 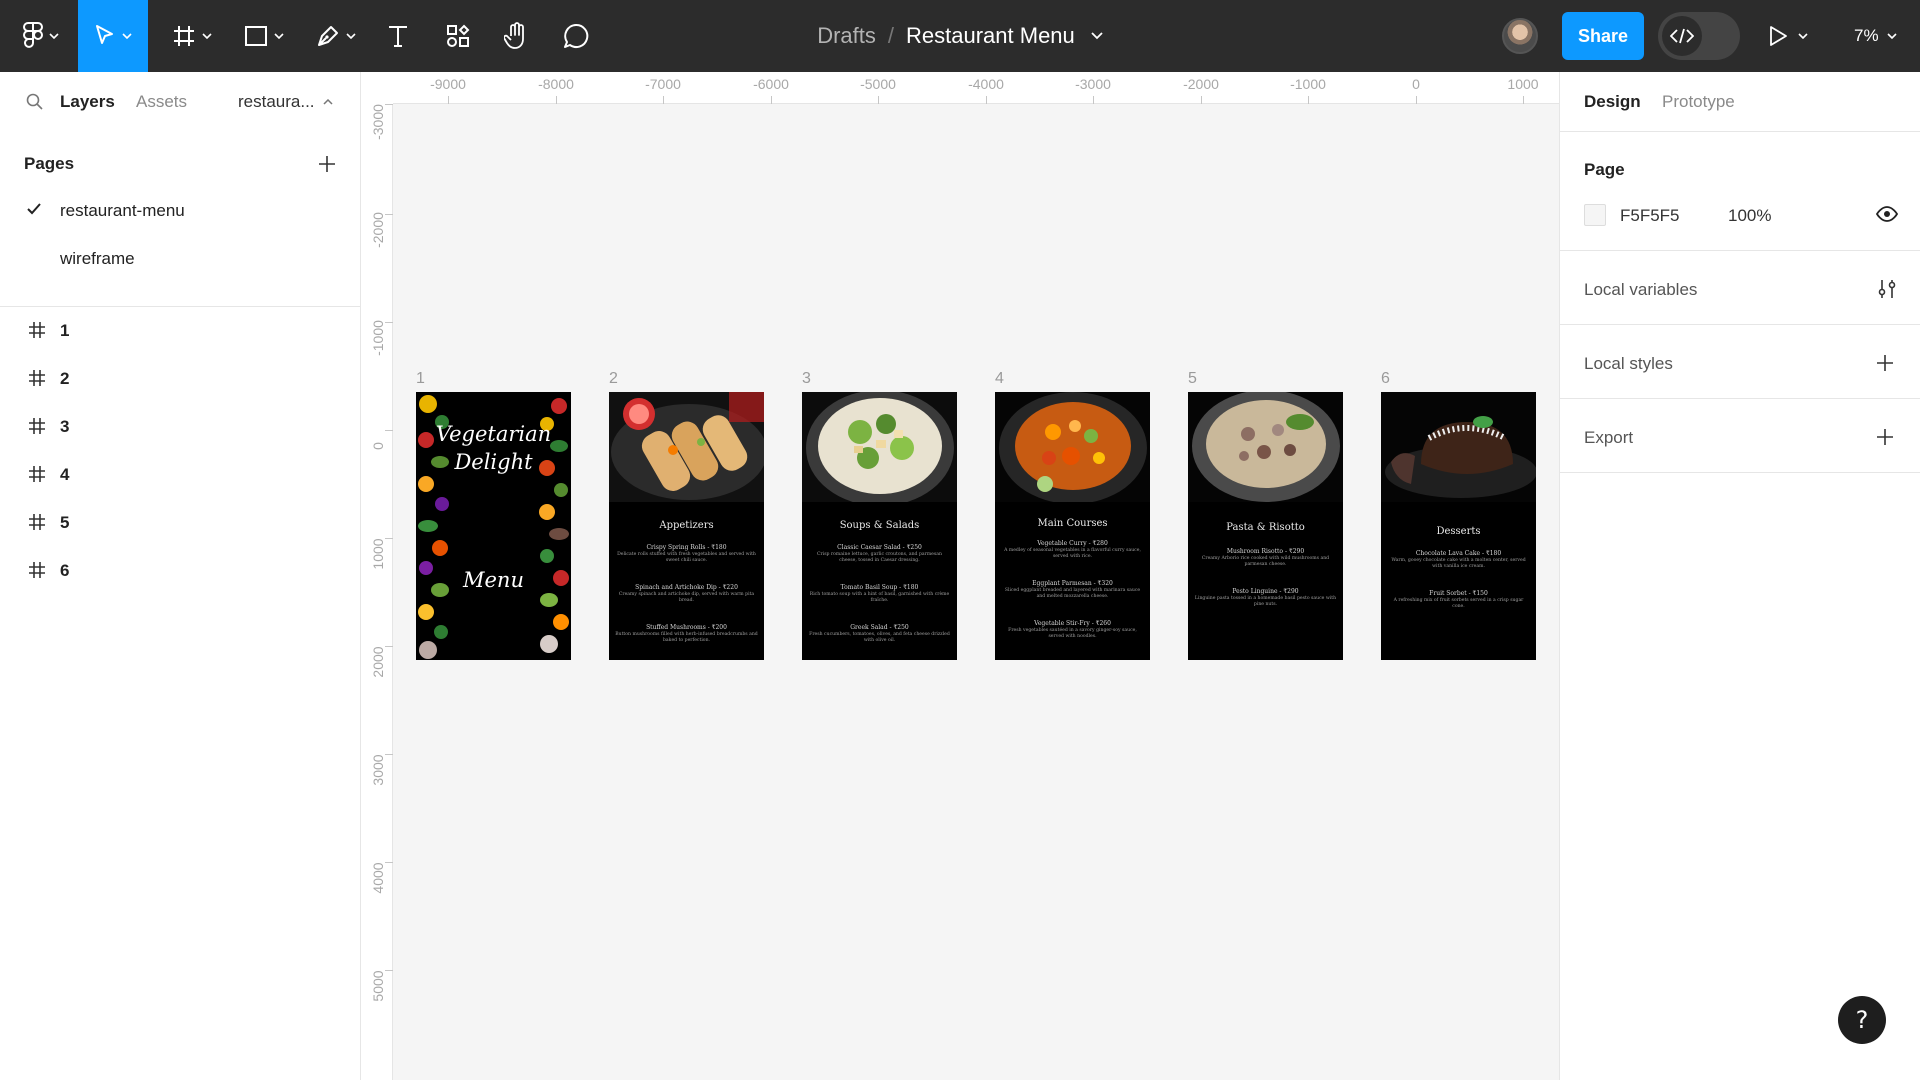 I want to click on ruler-label: 4000, so click(x=378, y=878).